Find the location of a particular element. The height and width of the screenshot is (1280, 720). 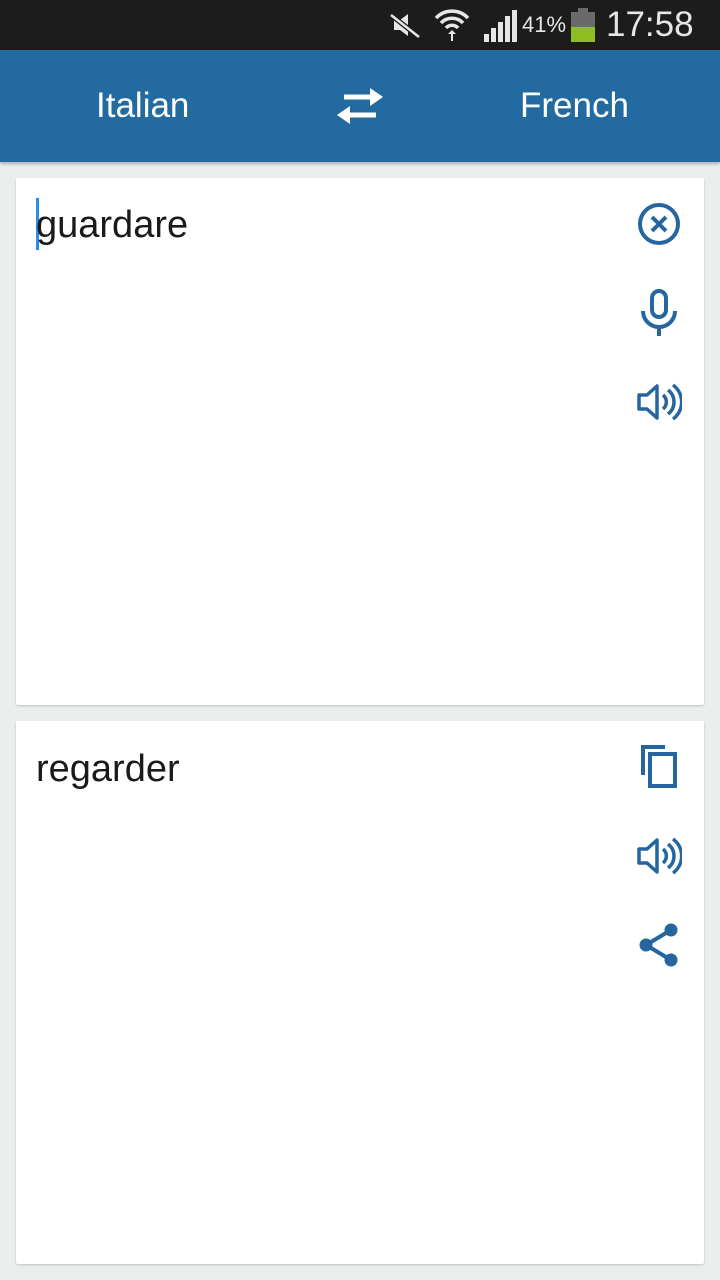

wifi-icon is located at coordinates (452, 25).